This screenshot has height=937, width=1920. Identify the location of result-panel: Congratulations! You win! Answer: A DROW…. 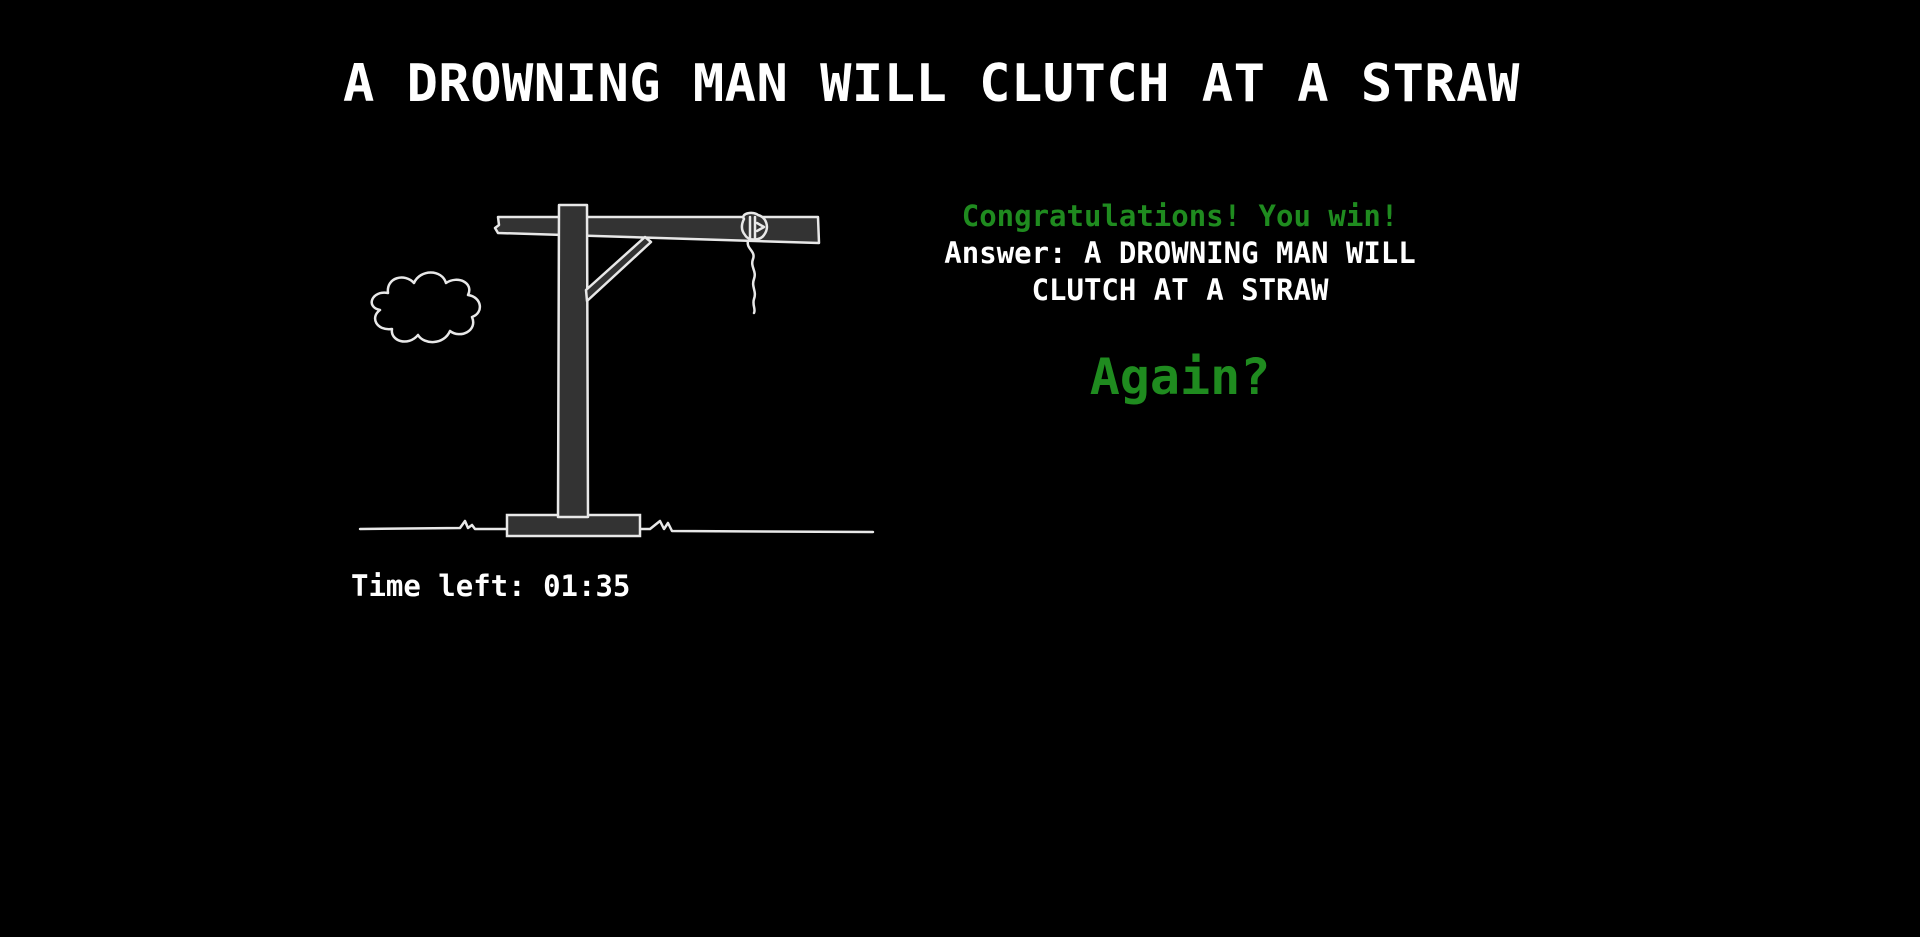
(1180, 300).